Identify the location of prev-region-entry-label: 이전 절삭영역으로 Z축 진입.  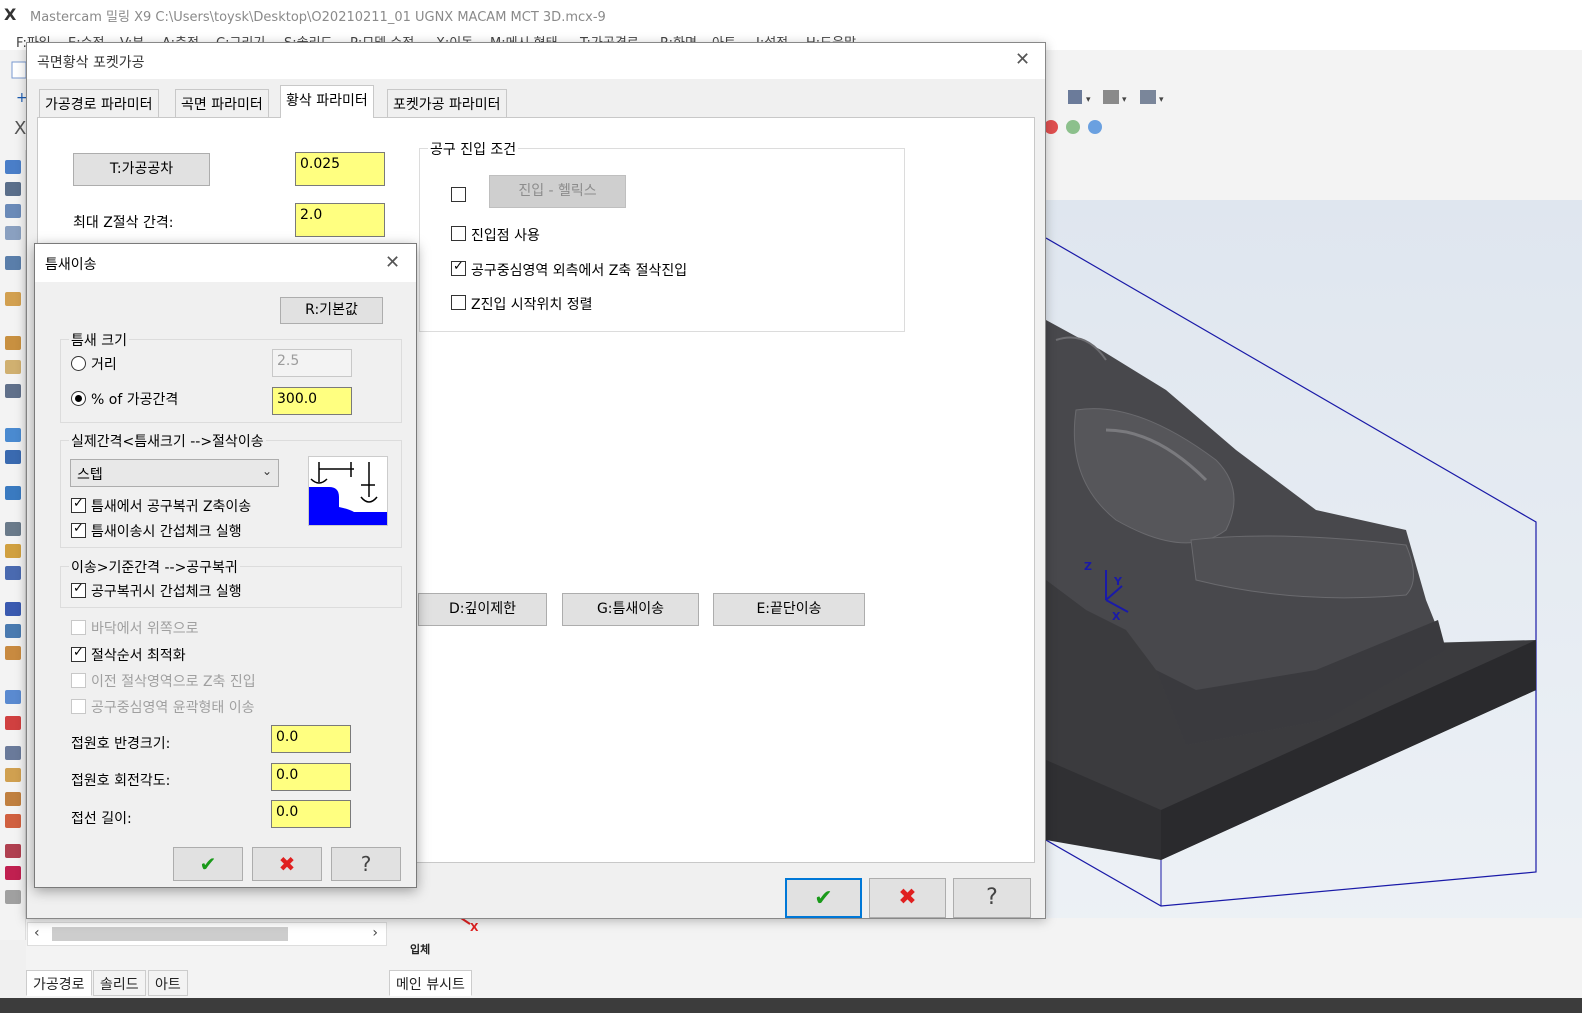
(173, 682).